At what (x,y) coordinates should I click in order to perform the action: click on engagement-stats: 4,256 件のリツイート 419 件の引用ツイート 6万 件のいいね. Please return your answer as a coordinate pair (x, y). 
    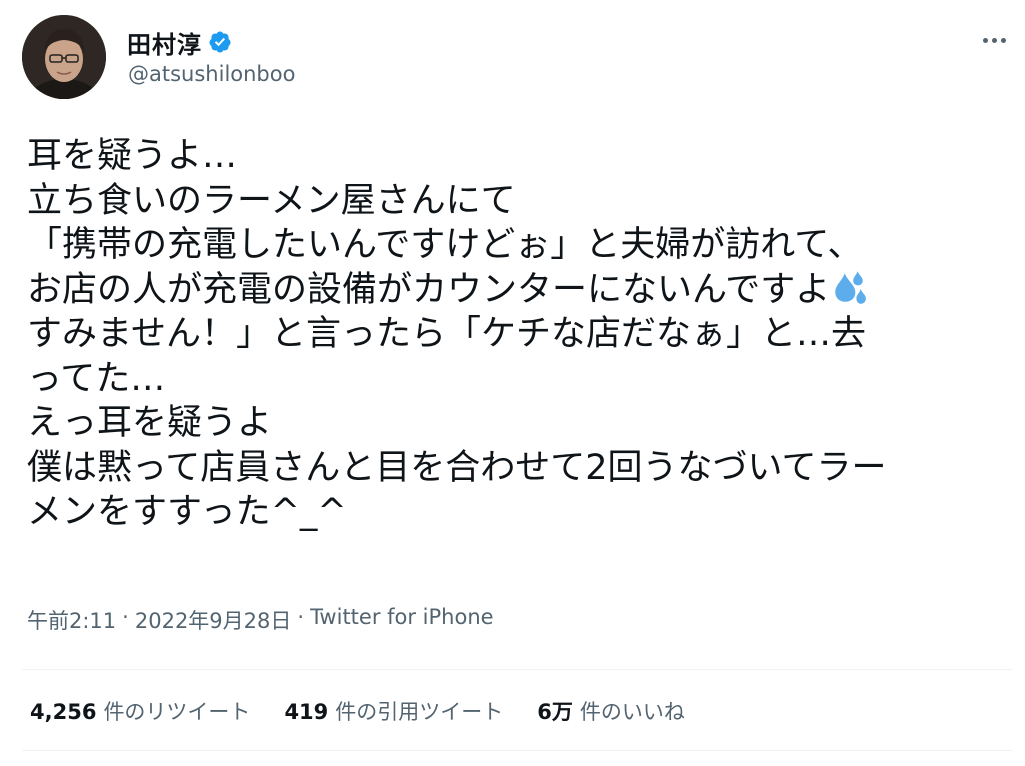
    Looking at the image, I should click on (374, 711).